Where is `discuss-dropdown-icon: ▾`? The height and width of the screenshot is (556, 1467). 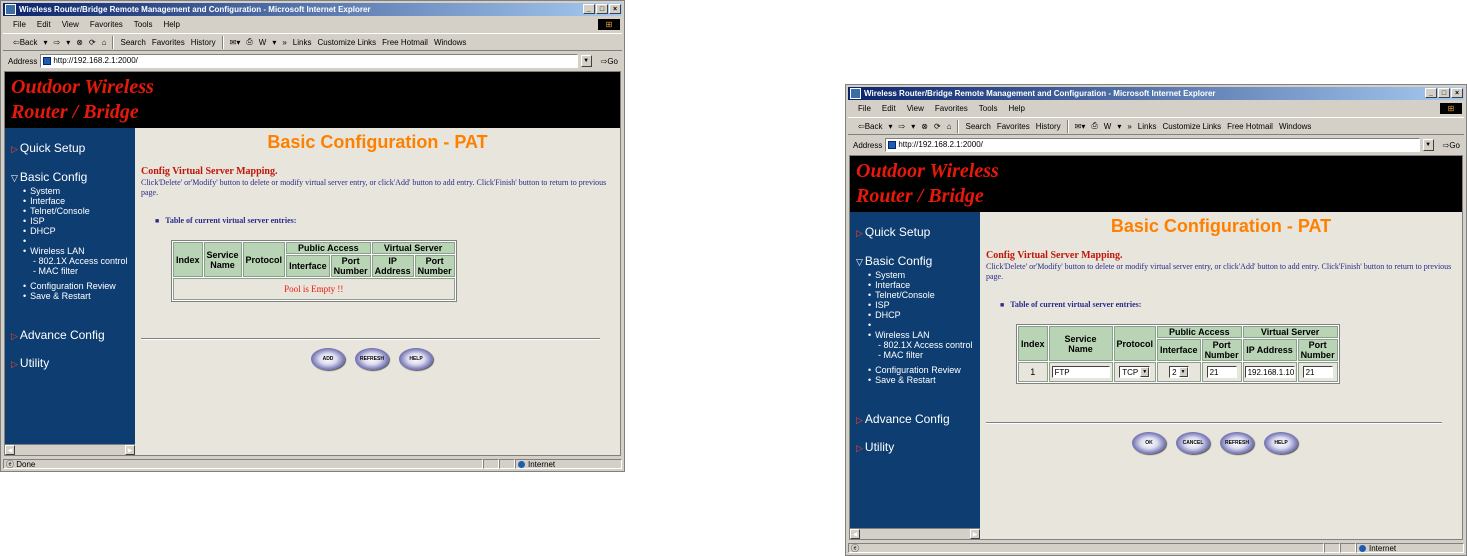 discuss-dropdown-icon: ▾ is located at coordinates (1119, 126).